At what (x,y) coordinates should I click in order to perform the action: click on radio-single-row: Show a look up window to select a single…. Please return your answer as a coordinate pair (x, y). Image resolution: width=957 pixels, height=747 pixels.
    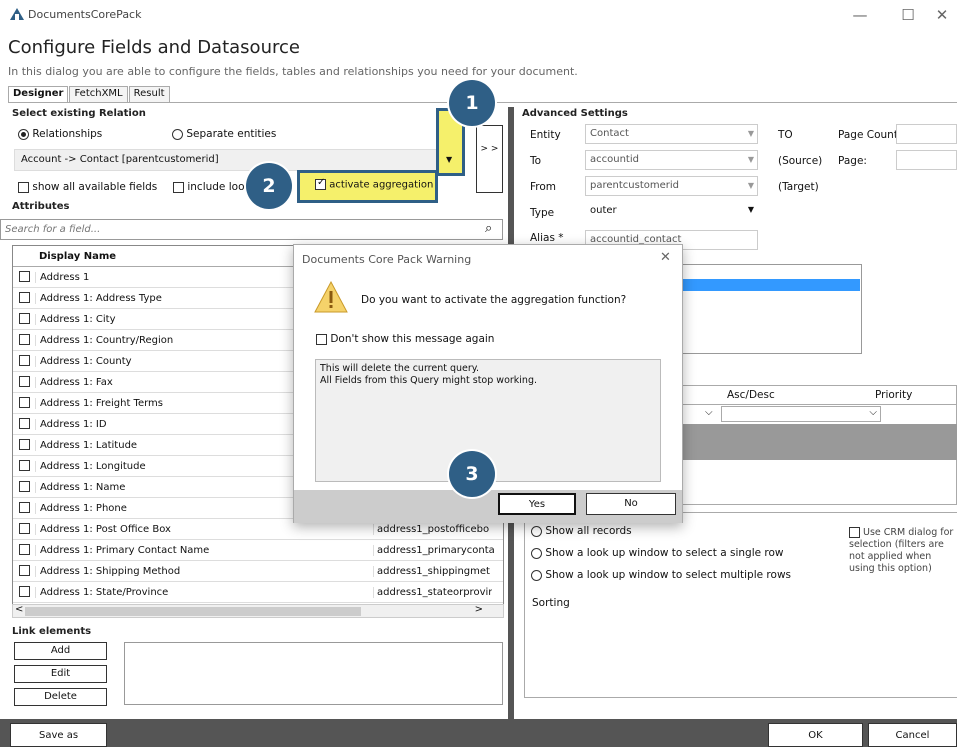
    Looking at the image, I should click on (657, 553).